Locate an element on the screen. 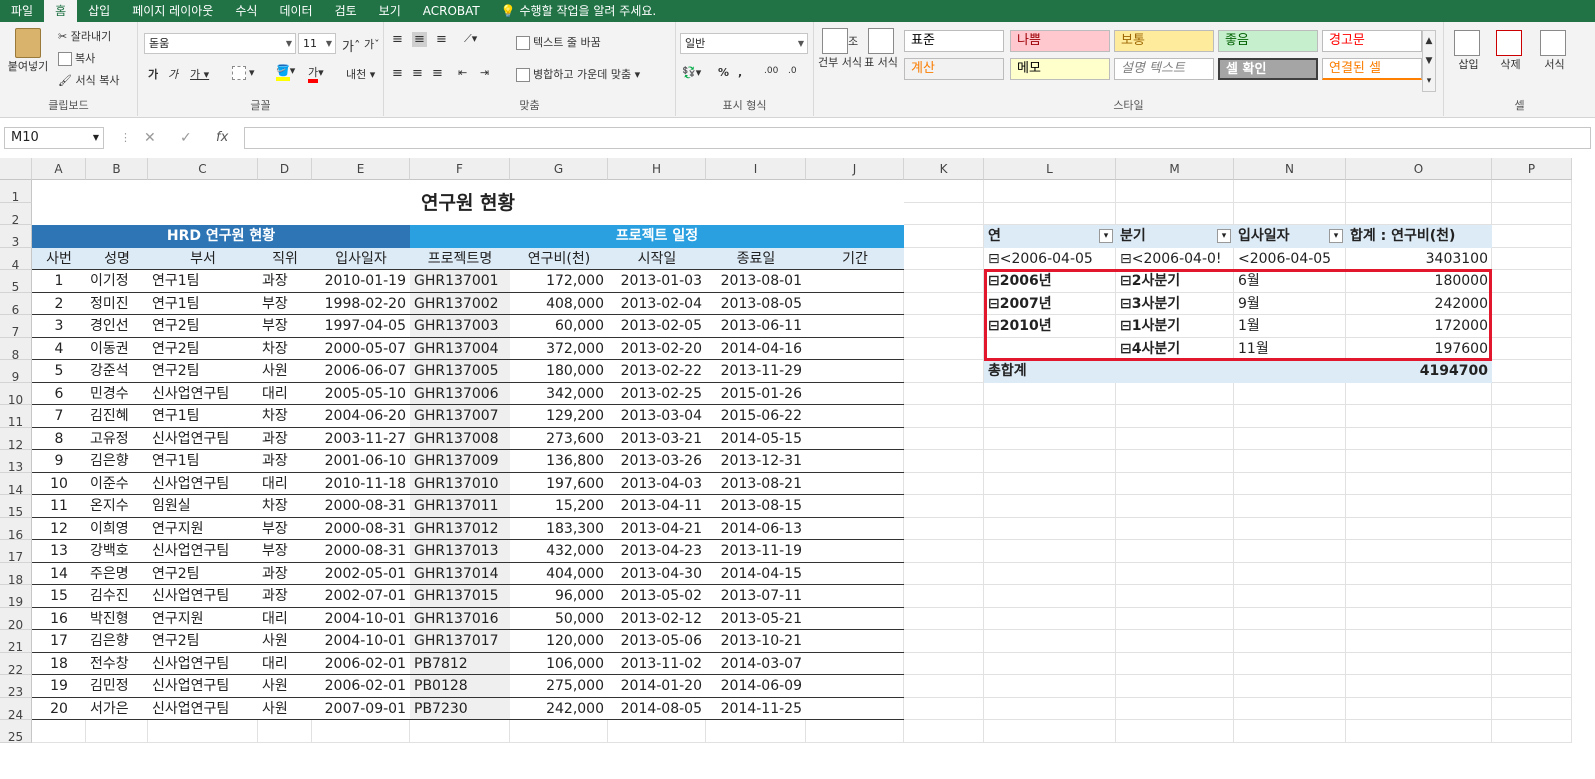 The image size is (1595, 779). column-header-B: B is located at coordinates (117, 169).